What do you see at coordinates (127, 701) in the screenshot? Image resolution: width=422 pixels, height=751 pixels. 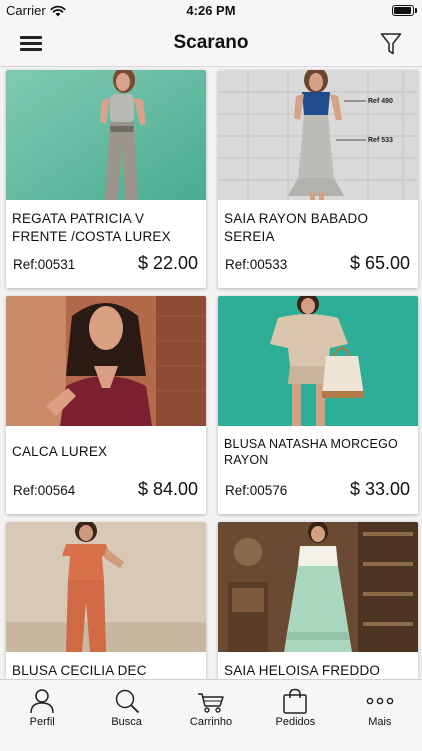 I see `search-icon` at bounding box center [127, 701].